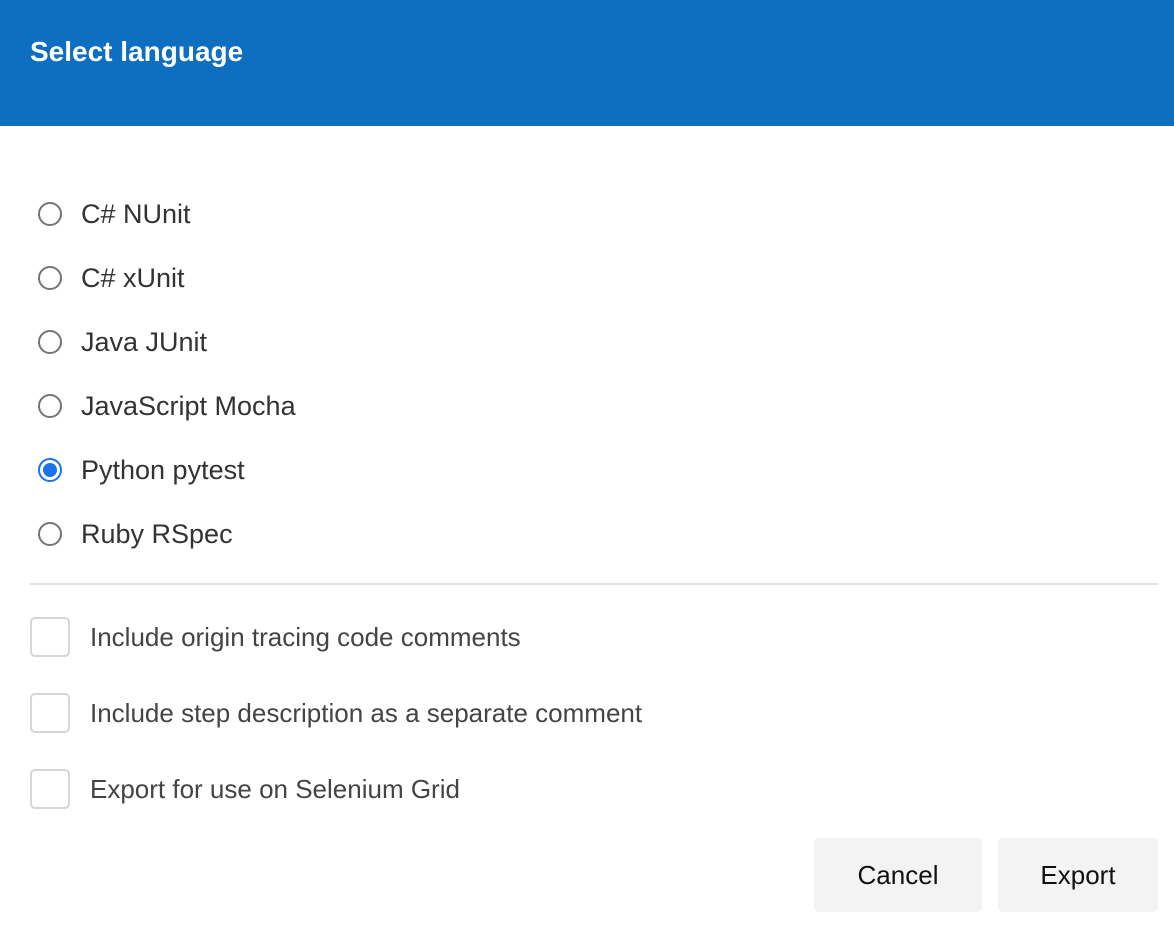 The height and width of the screenshot is (930, 1174). What do you see at coordinates (137, 51) in the screenshot?
I see `dialog-title: Select language` at bounding box center [137, 51].